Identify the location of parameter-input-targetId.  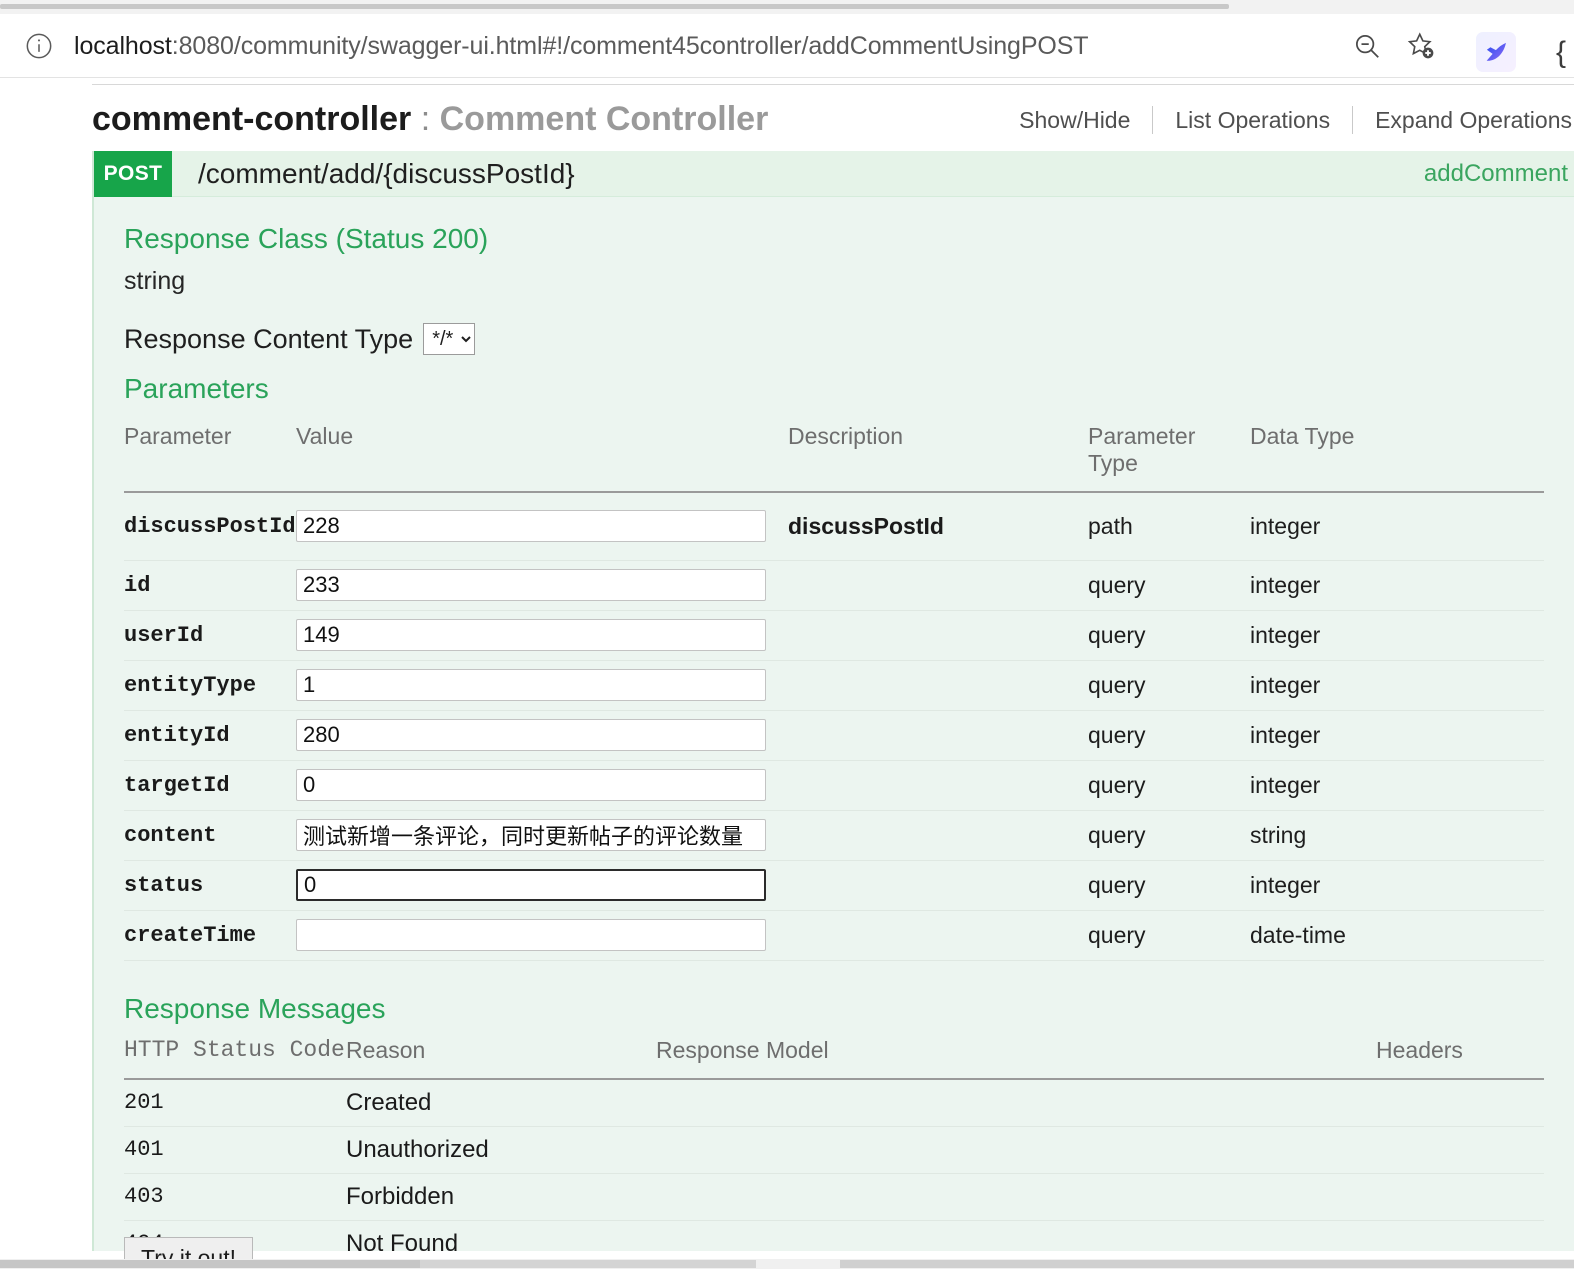
(531, 785).